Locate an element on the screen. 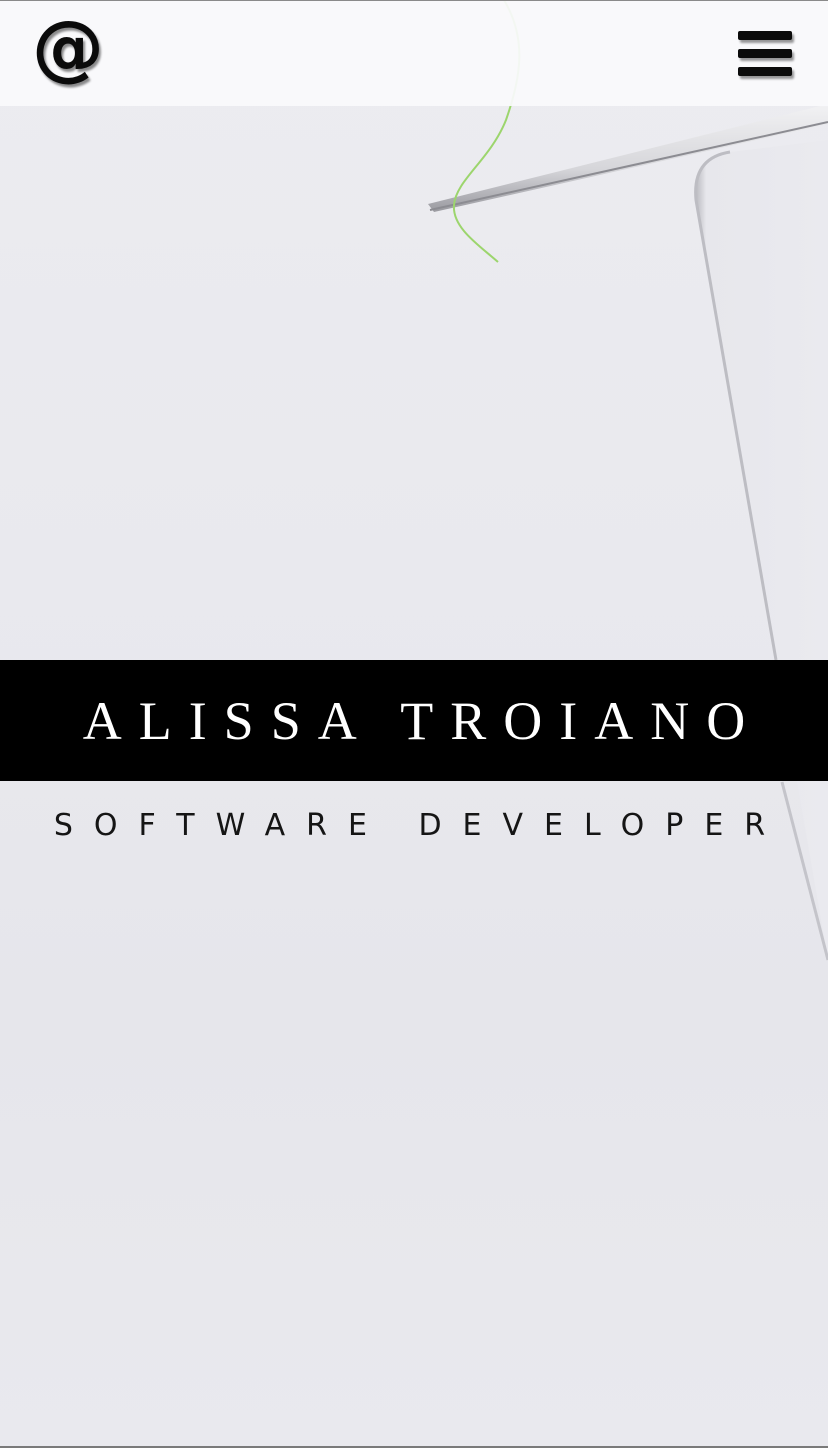  name-banner: ALISSA TROIANO is located at coordinates (414, 720).